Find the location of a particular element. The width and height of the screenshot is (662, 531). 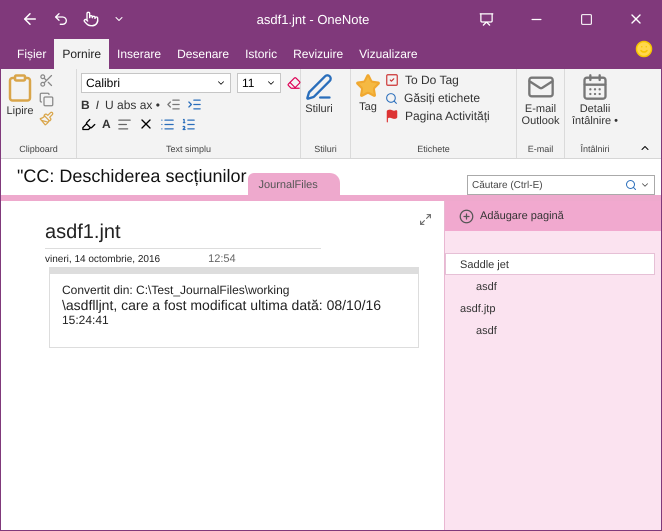

notebook-title: "CC: Deschiderea secțiunilor is located at coordinates (131, 177).